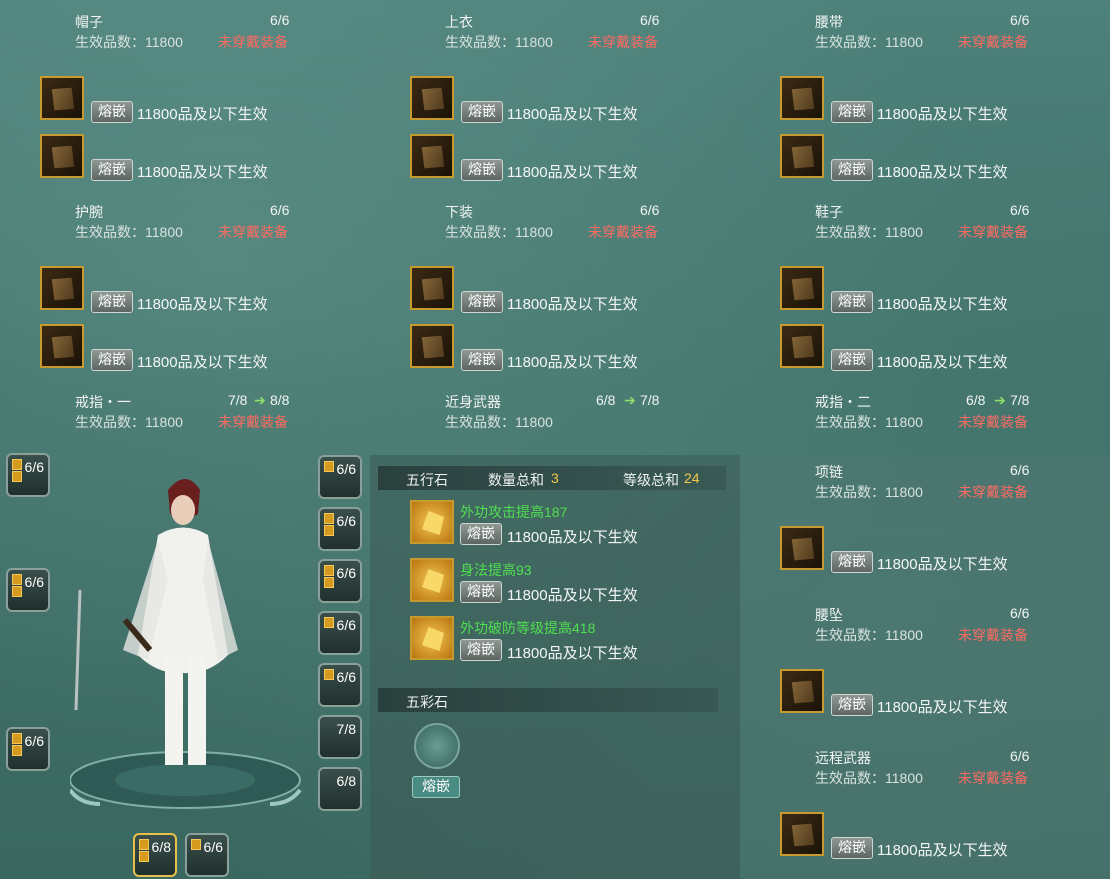  What do you see at coordinates (437, 746) in the screenshot?
I see `wucai-slot-icon` at bounding box center [437, 746].